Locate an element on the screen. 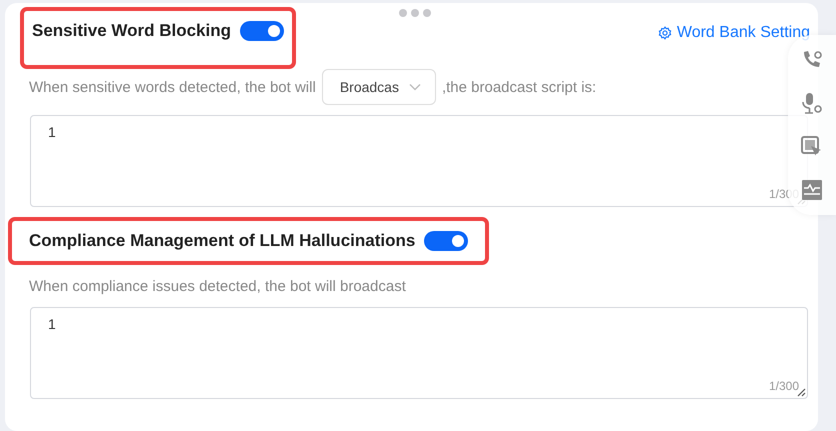  monitor-pulse-icon is located at coordinates (812, 190).